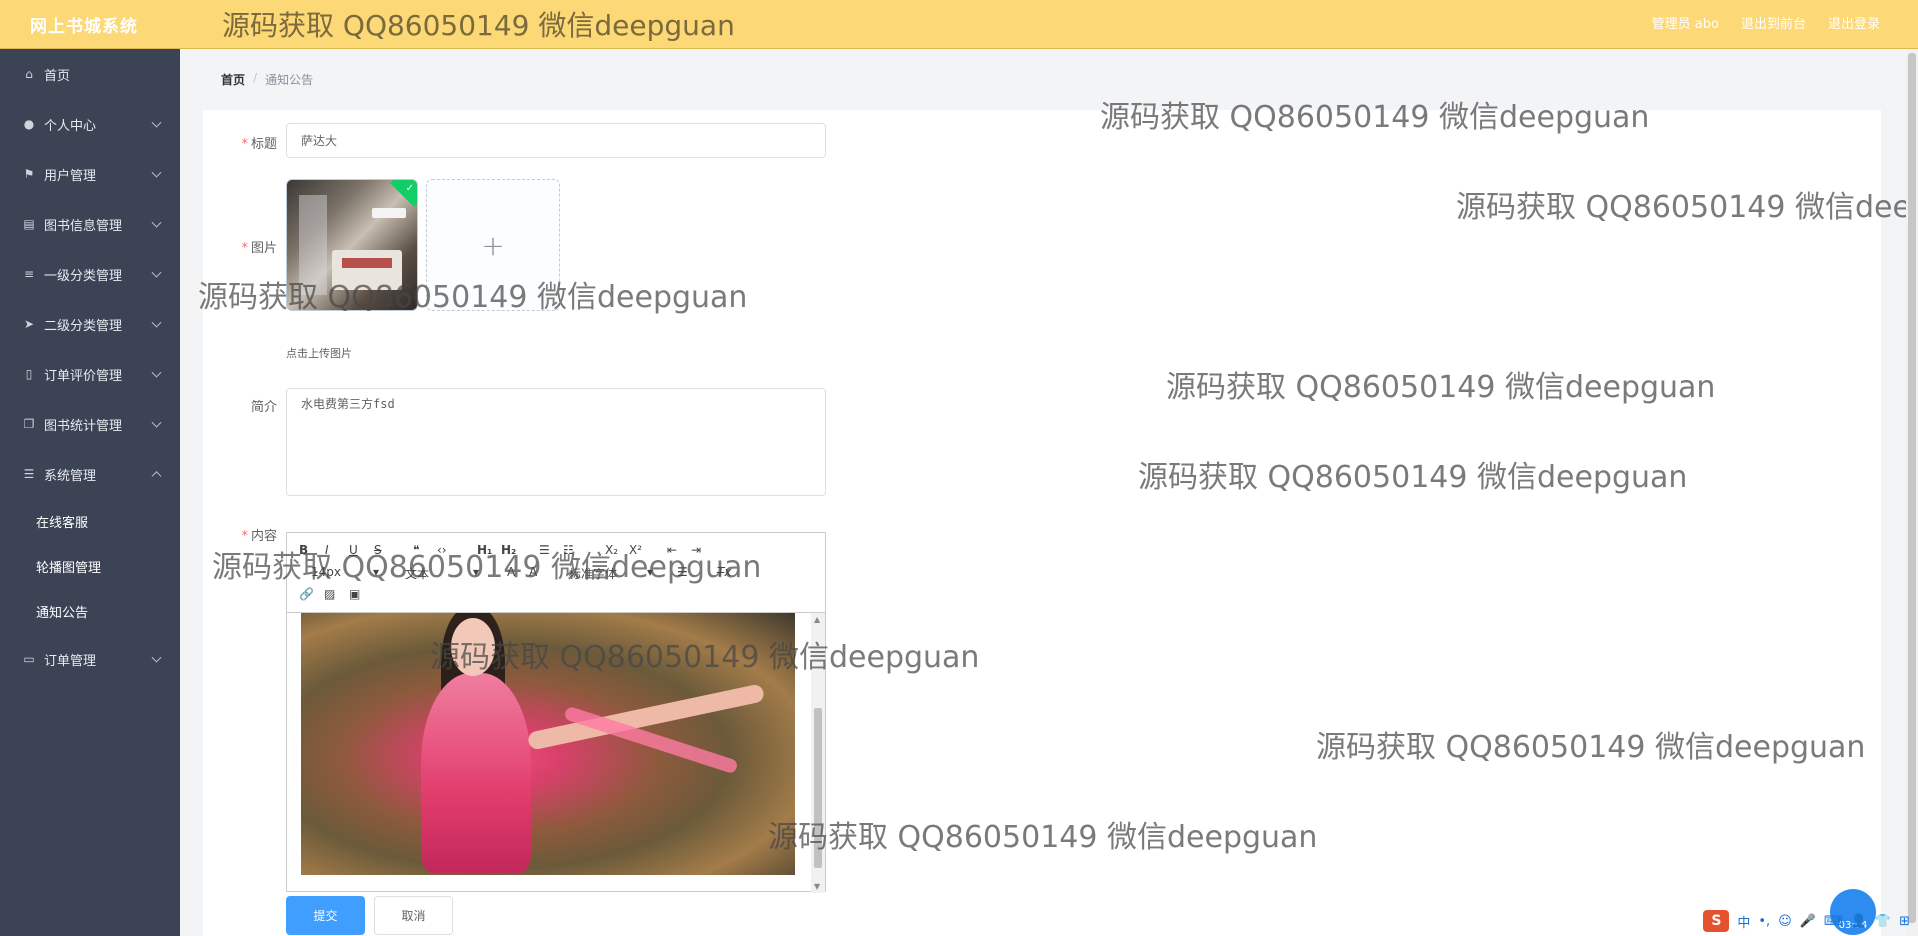 The width and height of the screenshot is (1918, 936). I want to click on sidebar-item-reviews: ▯ 订单评价管理, so click(90, 374).